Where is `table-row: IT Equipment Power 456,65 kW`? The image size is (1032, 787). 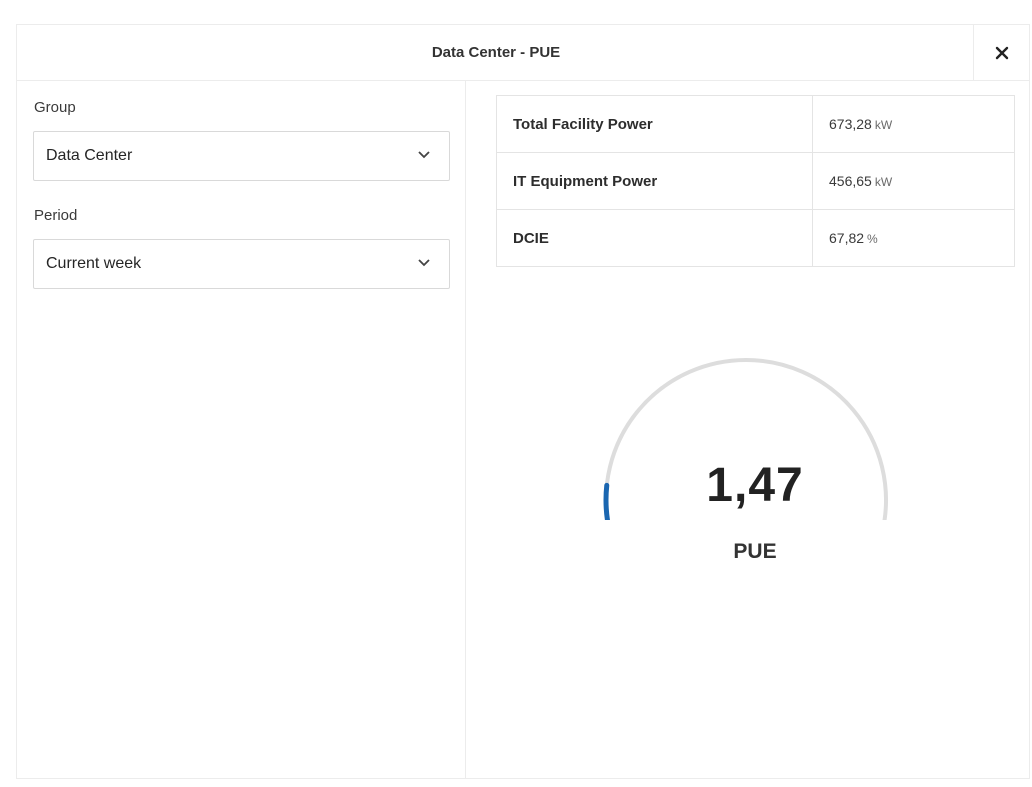
table-row: IT Equipment Power 456,65 kW is located at coordinates (755, 181).